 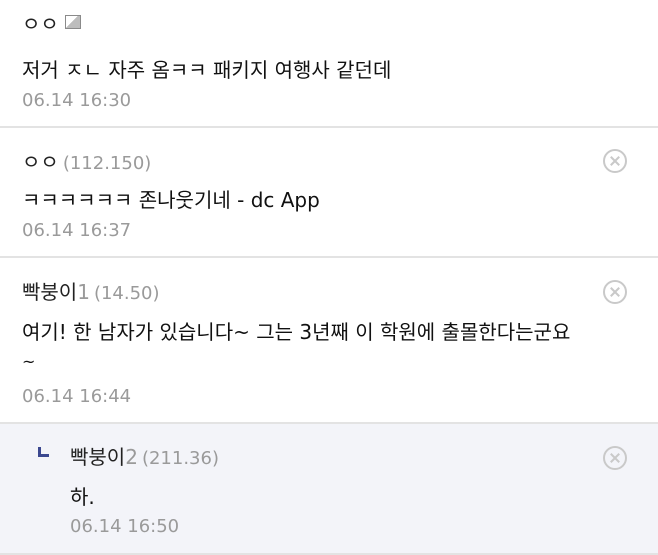 What do you see at coordinates (29, 361) in the screenshot?
I see `comment-text-continuation: ~` at bounding box center [29, 361].